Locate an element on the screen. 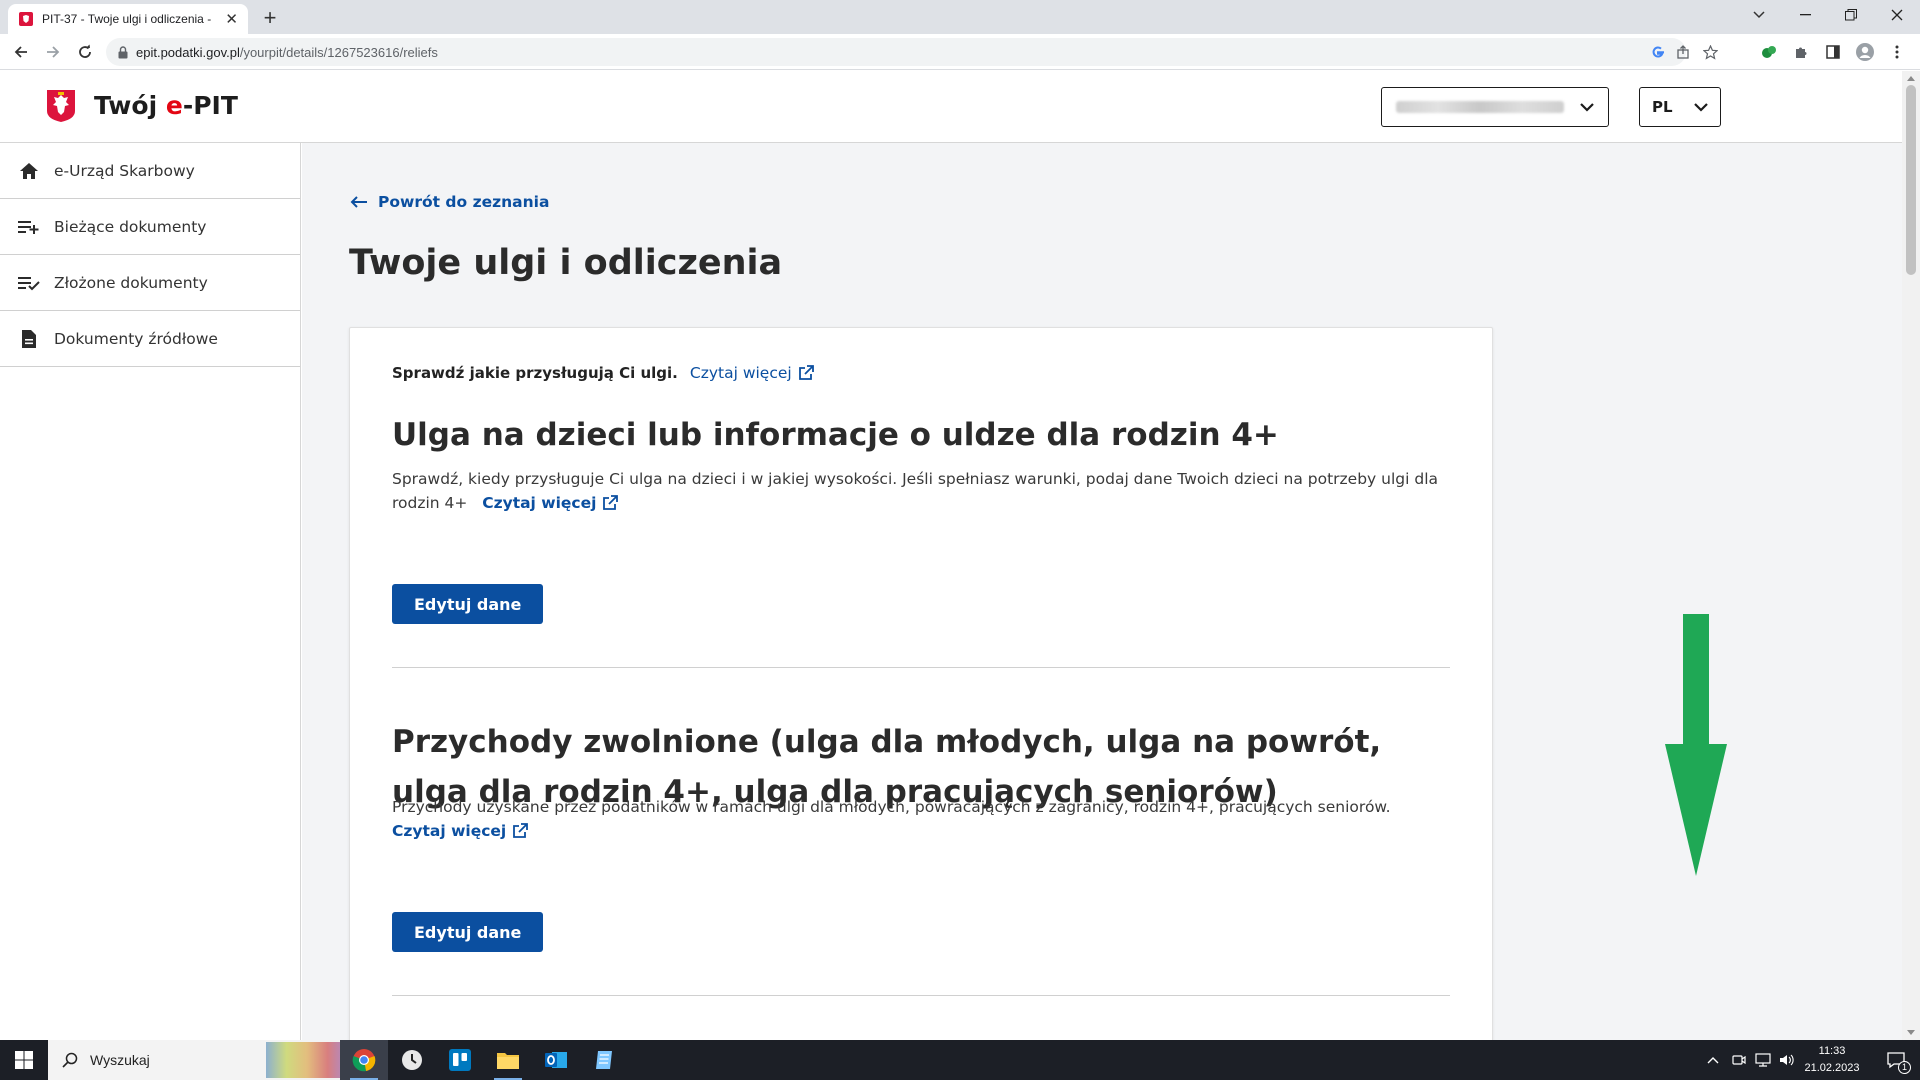 Image resolution: width=1920 pixels, height=1080 pixels. share-icon is located at coordinates (1684, 52).